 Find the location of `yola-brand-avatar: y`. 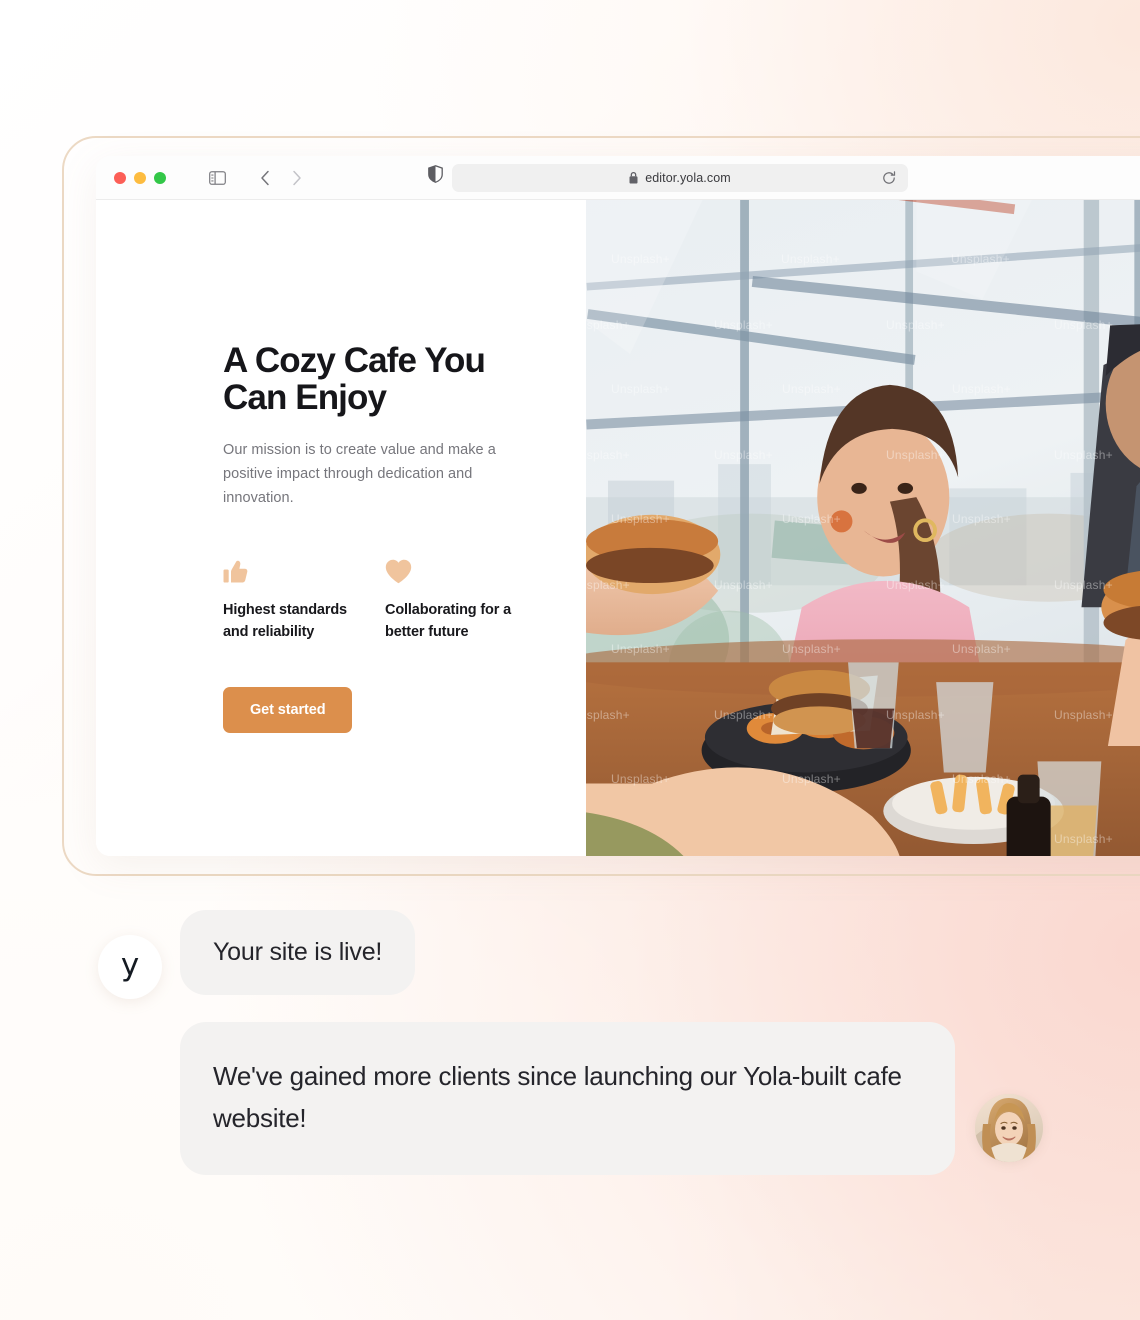

yola-brand-avatar: y is located at coordinates (130, 967).